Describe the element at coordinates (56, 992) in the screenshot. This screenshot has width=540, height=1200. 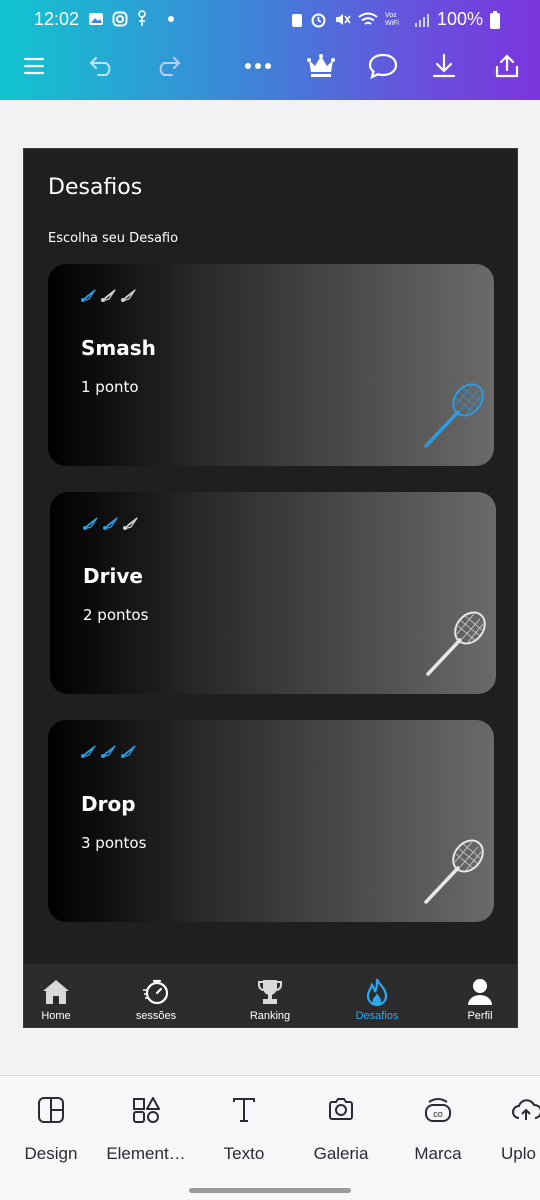
I see `home-icon` at that location.